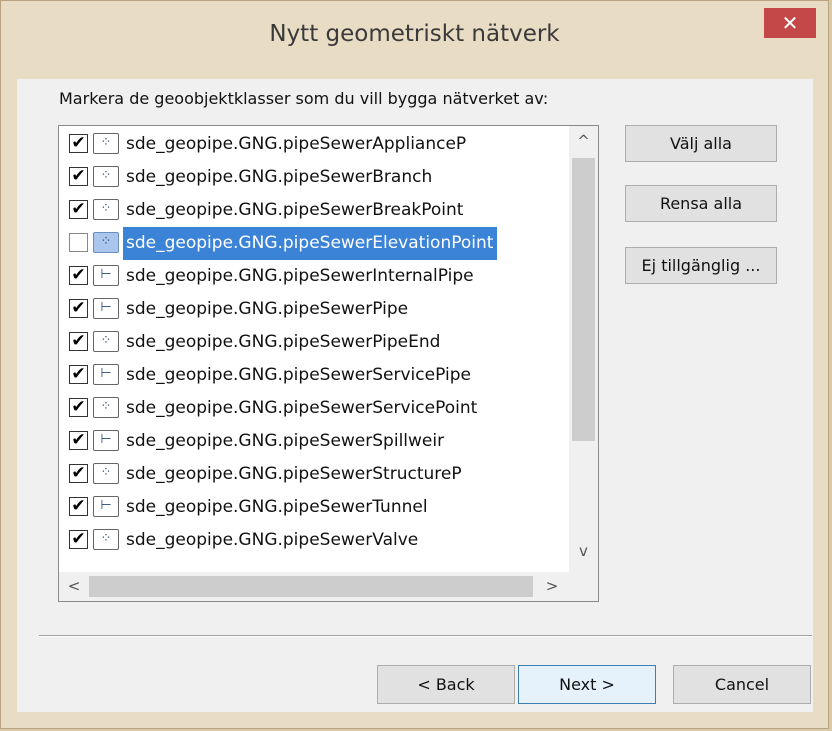  I want to click on list-item: ✔ ⁘ sde_geopipe.GNG.pipeSewerStructureP, so click(314, 474).